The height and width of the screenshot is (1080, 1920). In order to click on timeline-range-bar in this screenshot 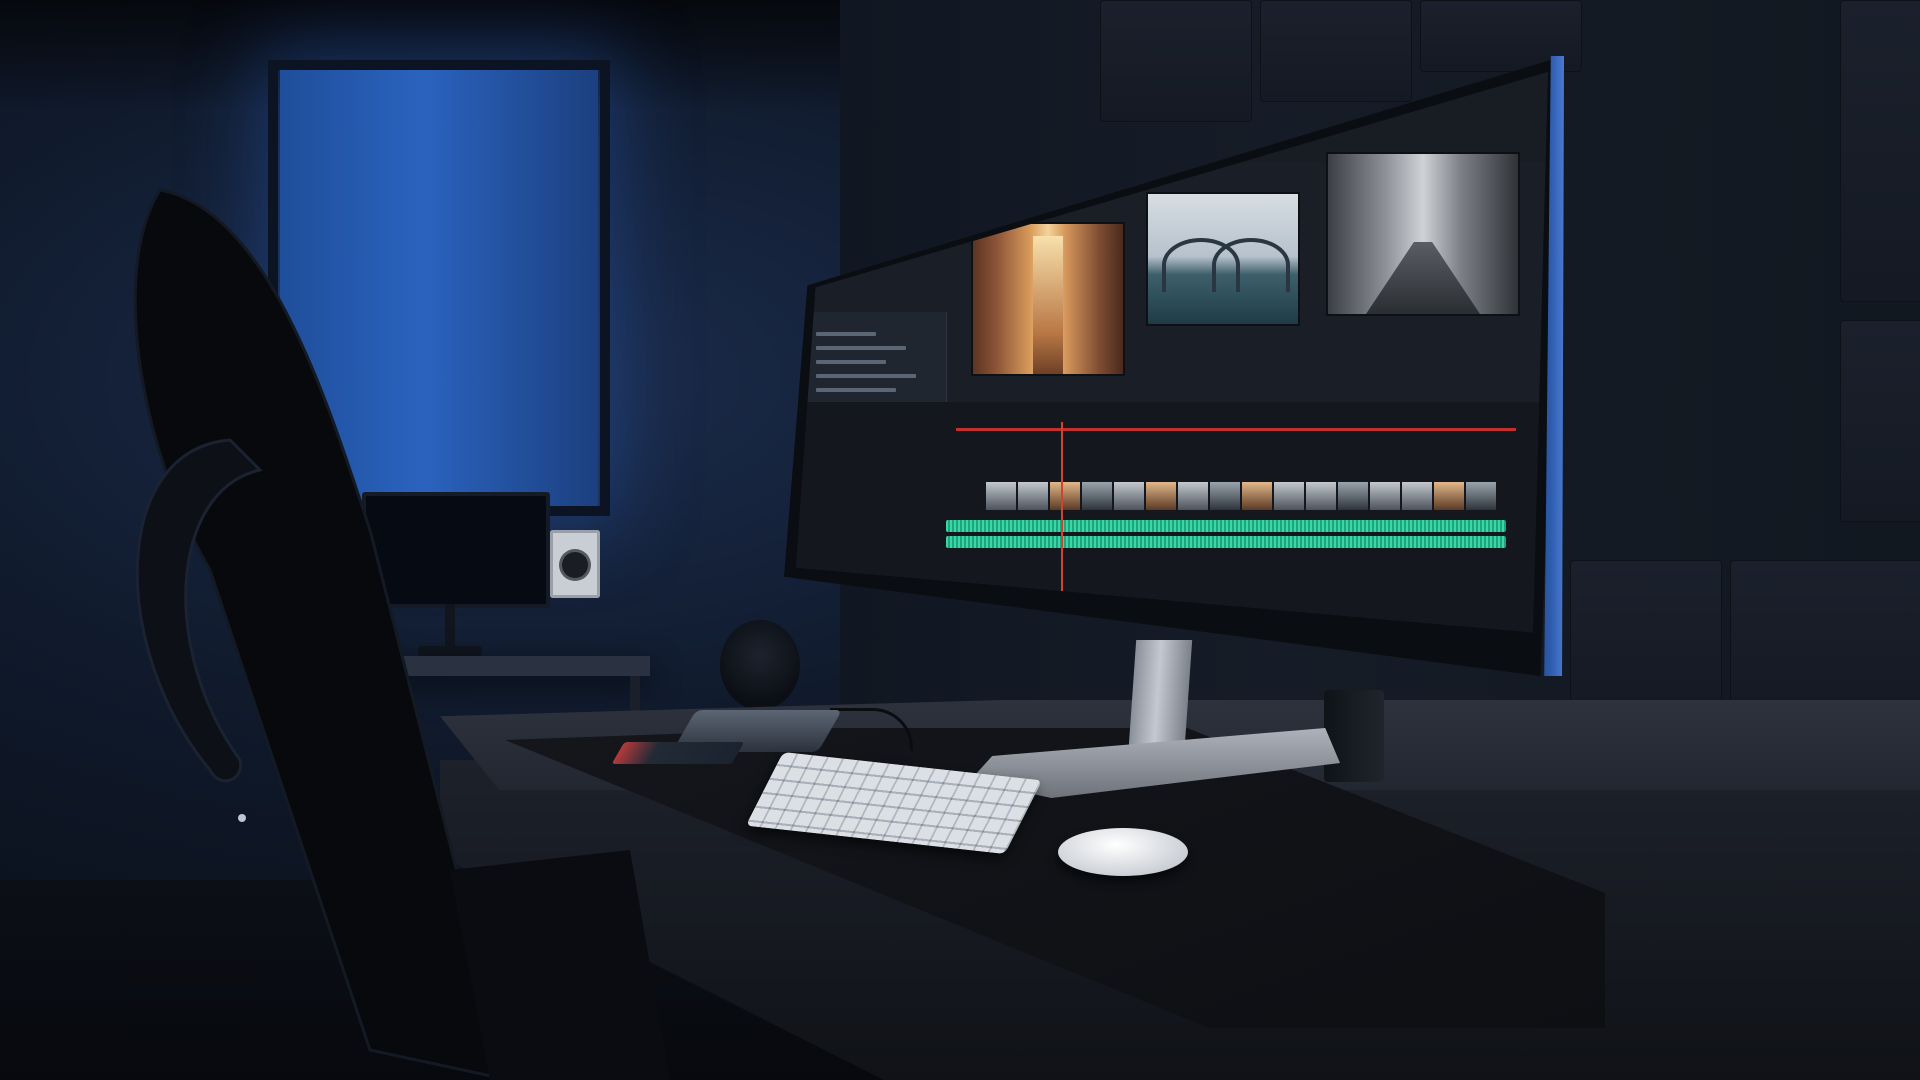, I will do `click(1236, 429)`.